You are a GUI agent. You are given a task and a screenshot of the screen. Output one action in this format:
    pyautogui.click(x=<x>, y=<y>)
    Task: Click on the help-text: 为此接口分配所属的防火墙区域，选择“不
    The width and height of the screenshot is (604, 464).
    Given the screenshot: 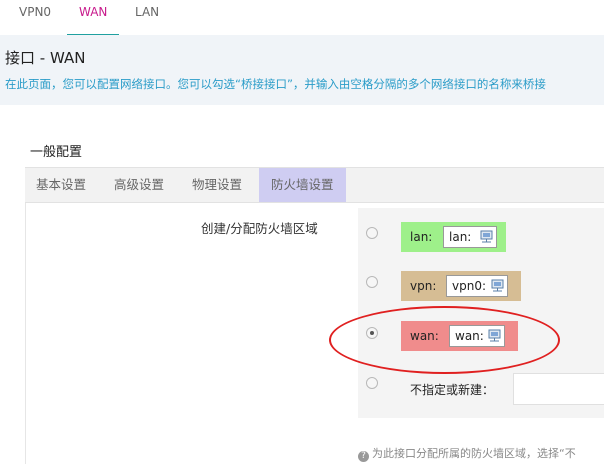 What is the action you would take?
    pyautogui.click(x=474, y=453)
    